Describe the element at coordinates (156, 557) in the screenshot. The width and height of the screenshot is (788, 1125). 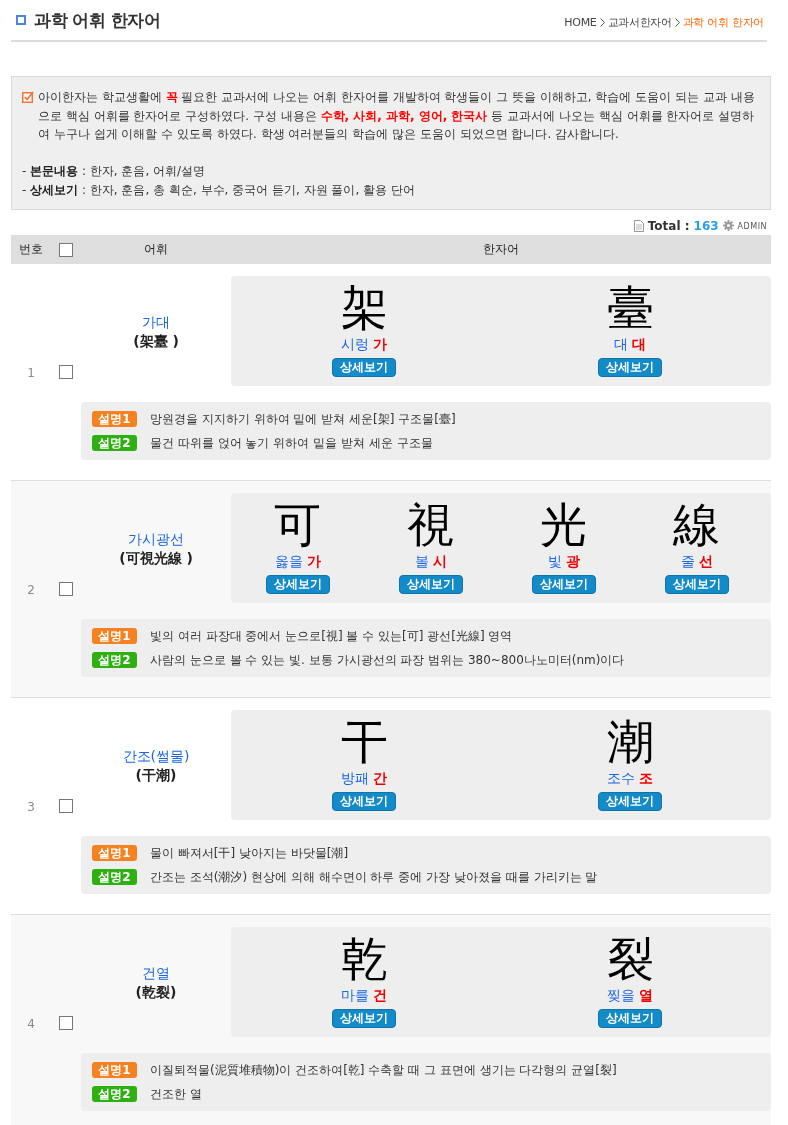
I see `hanja-word-text: (可視光線 )` at that location.